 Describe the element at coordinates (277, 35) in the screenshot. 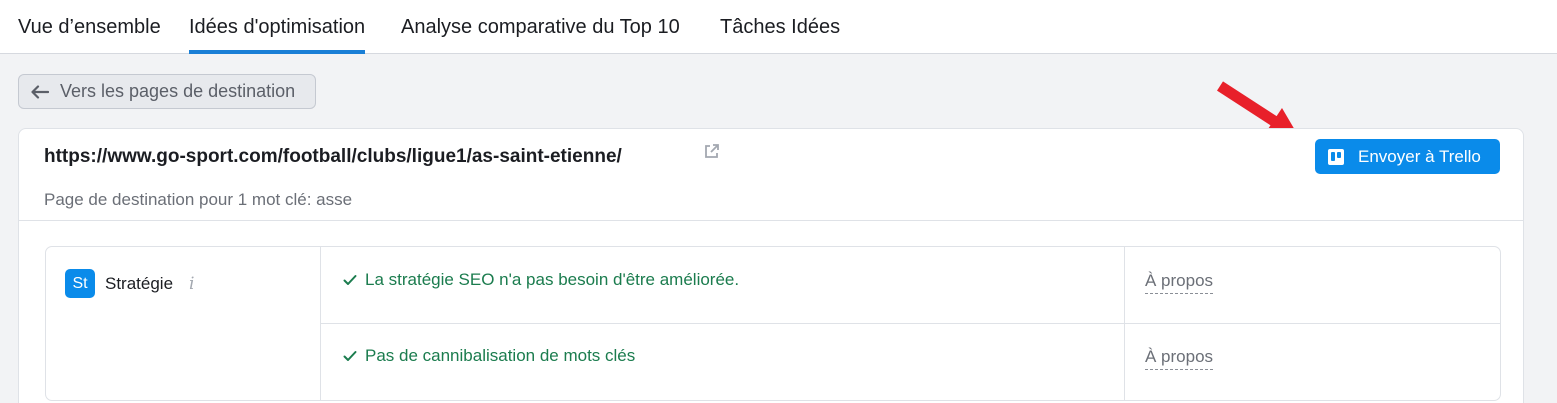

I see `tab-optimization-ideas: Idées d'optimisation` at that location.